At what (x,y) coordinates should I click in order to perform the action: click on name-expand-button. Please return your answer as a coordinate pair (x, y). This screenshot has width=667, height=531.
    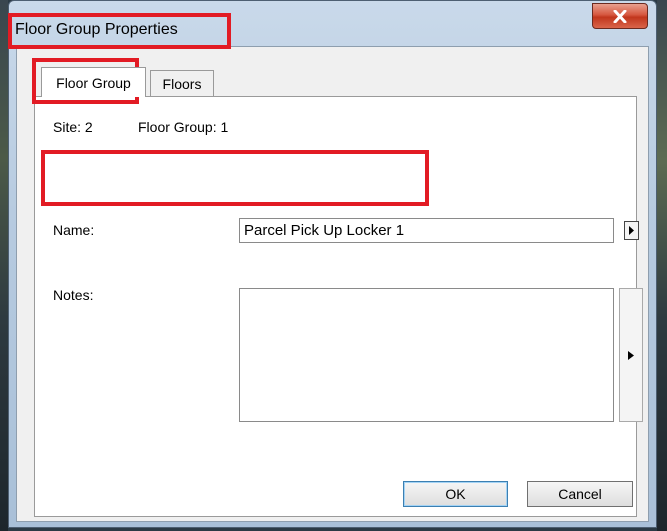
    Looking at the image, I should click on (631, 230).